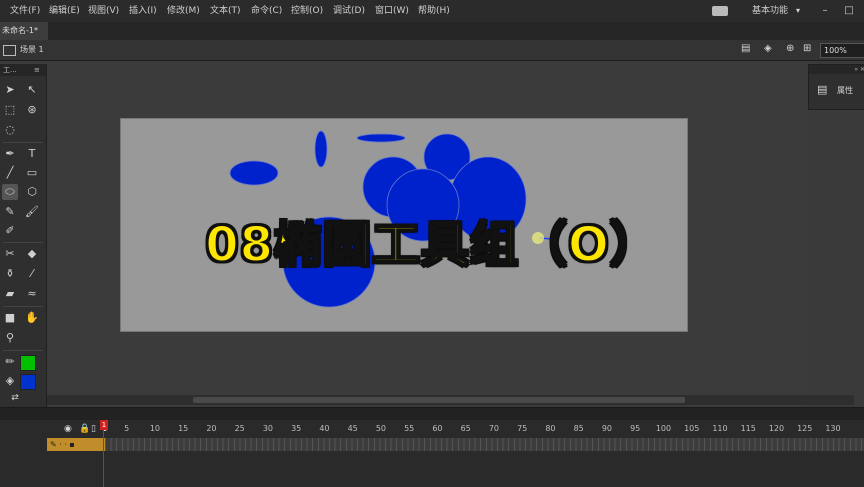 The image size is (864, 487). Describe the element at coordinates (10, 130) in the screenshot. I see `lasso-tool-icon: ◌` at that location.